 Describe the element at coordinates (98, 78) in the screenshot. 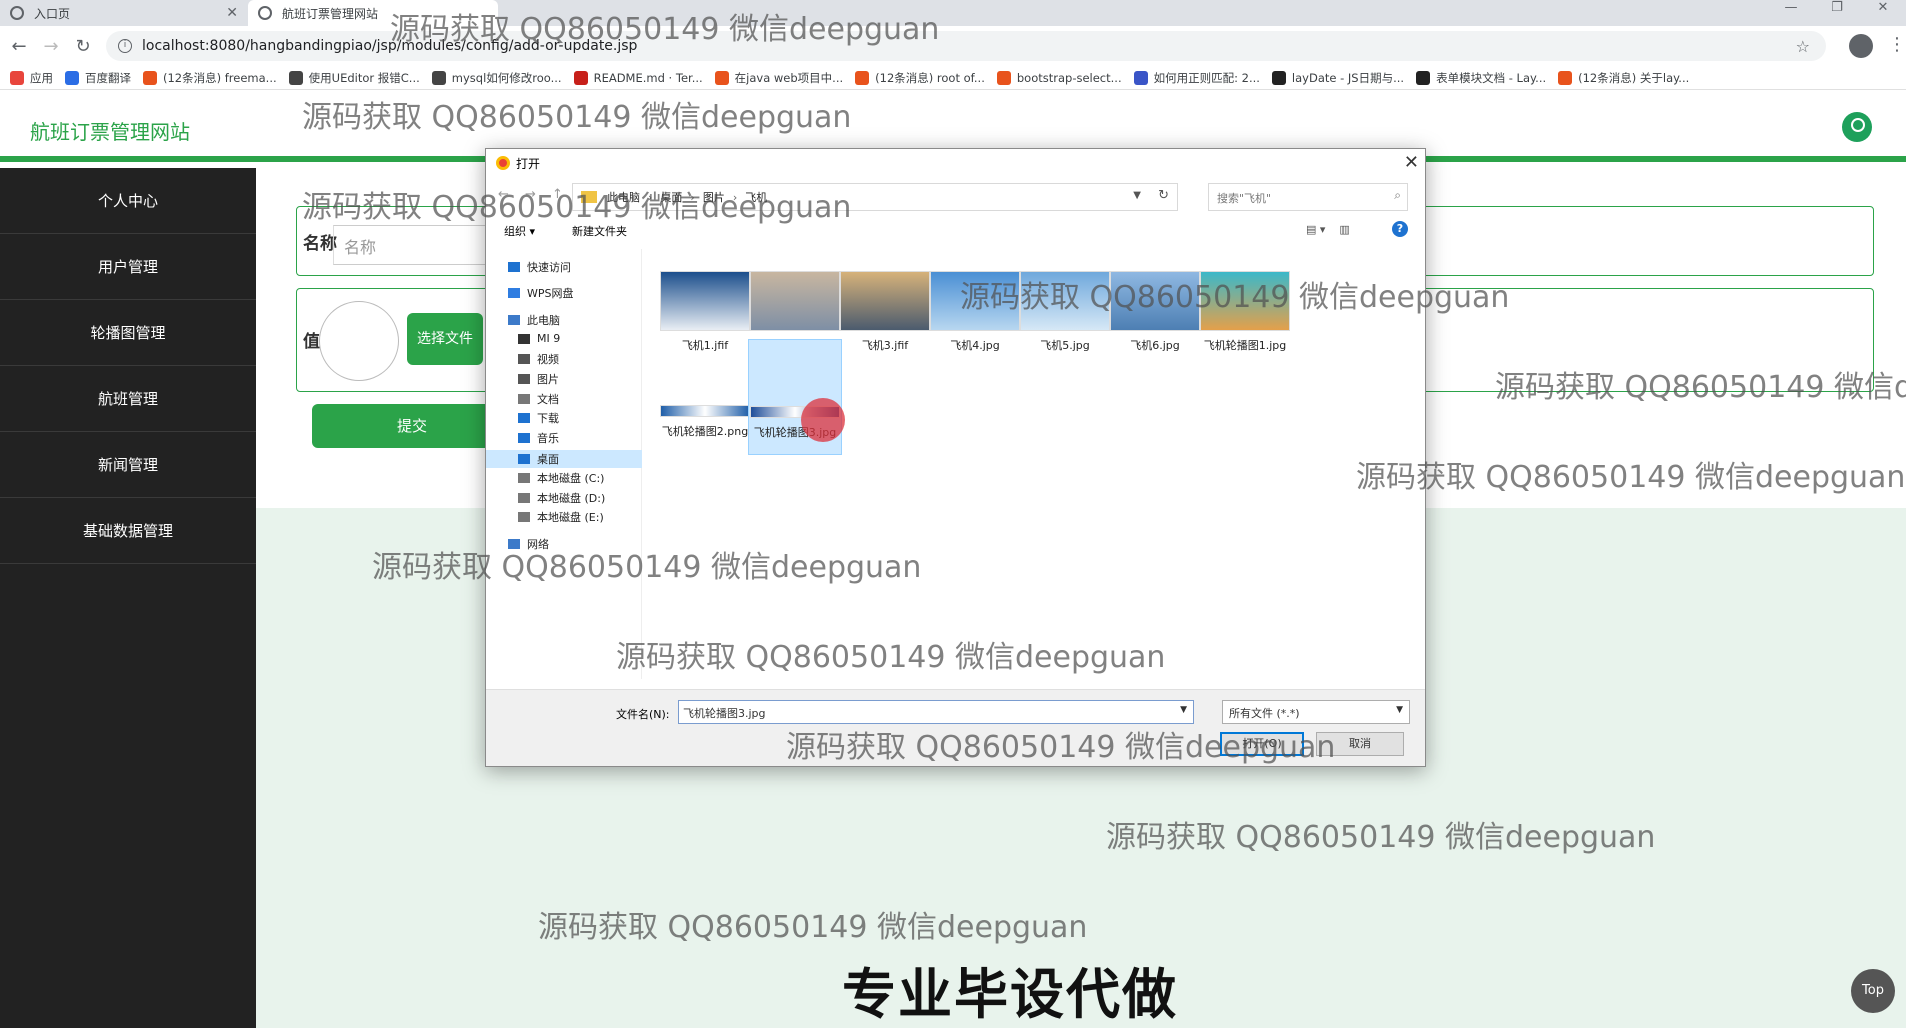

I see `bookmark-item: 百度翻译` at that location.